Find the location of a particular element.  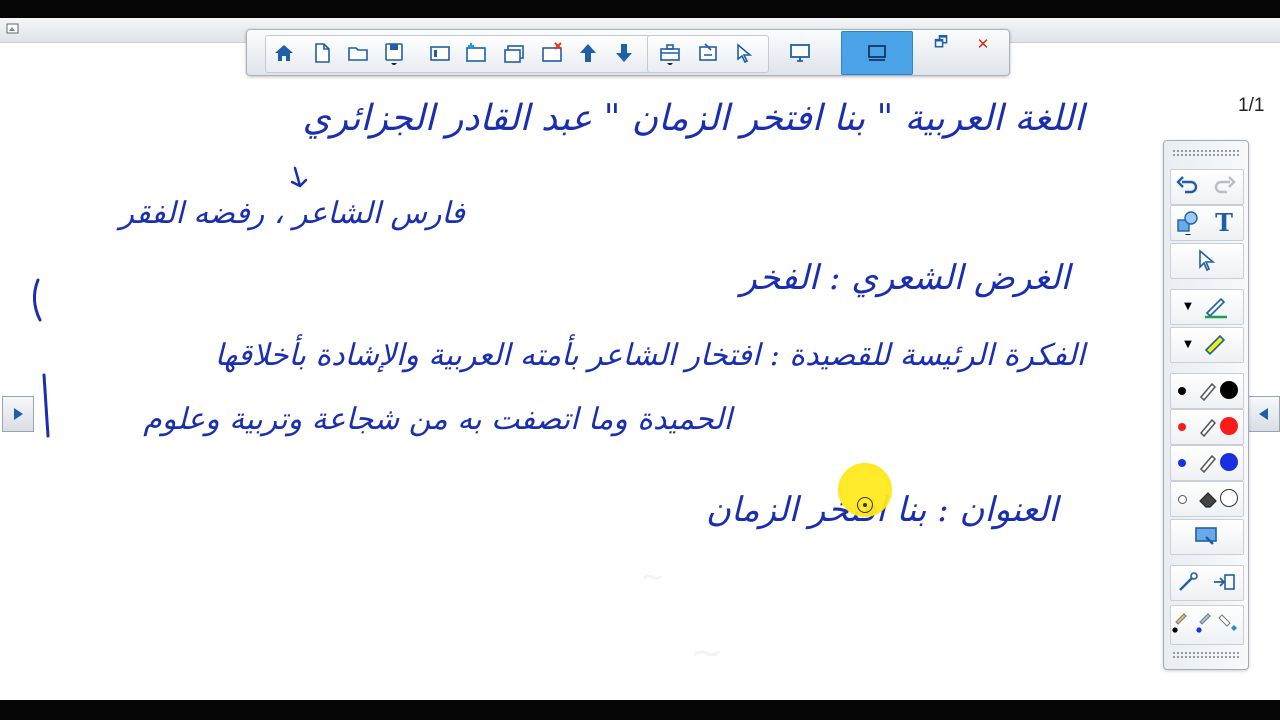

folder-icon is located at coordinates (358, 54).